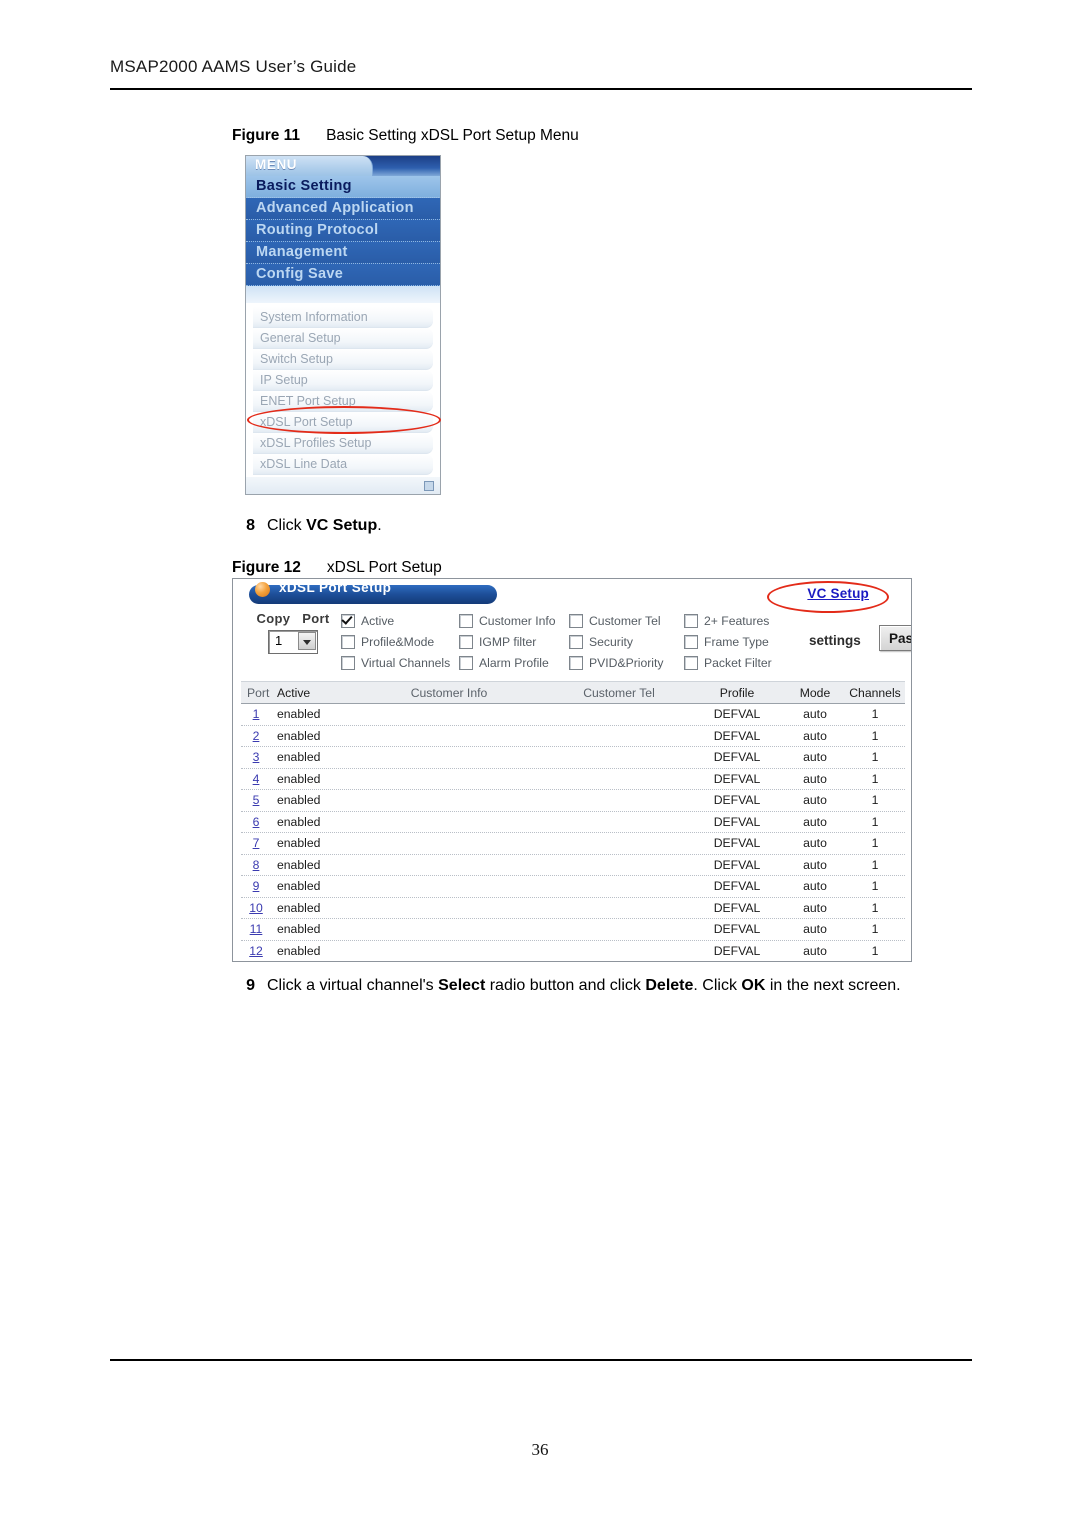  I want to click on checkbox-frame-type-box, so click(691, 641).